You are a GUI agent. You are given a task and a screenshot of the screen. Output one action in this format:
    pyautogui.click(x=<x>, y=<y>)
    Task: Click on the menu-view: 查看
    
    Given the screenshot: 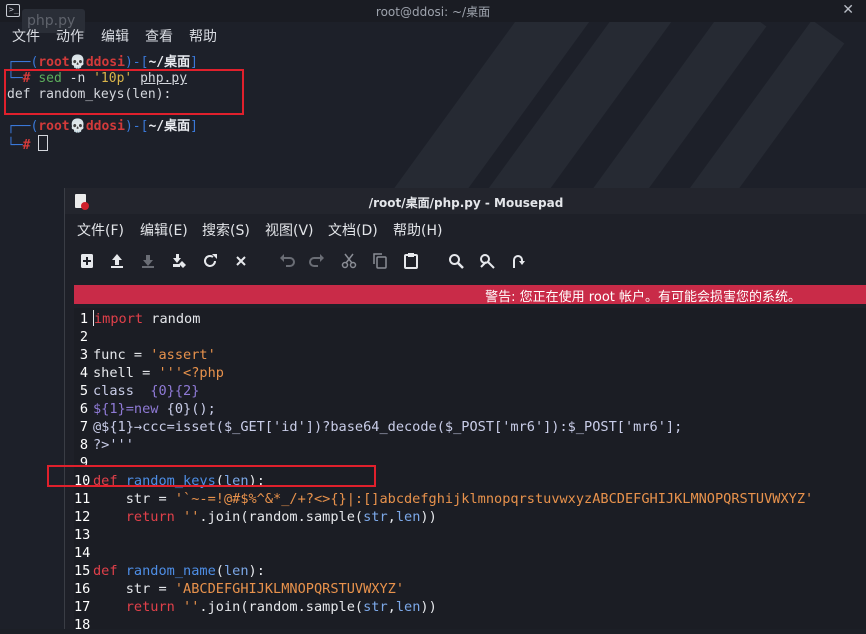 What is the action you would take?
    pyautogui.click(x=159, y=36)
    